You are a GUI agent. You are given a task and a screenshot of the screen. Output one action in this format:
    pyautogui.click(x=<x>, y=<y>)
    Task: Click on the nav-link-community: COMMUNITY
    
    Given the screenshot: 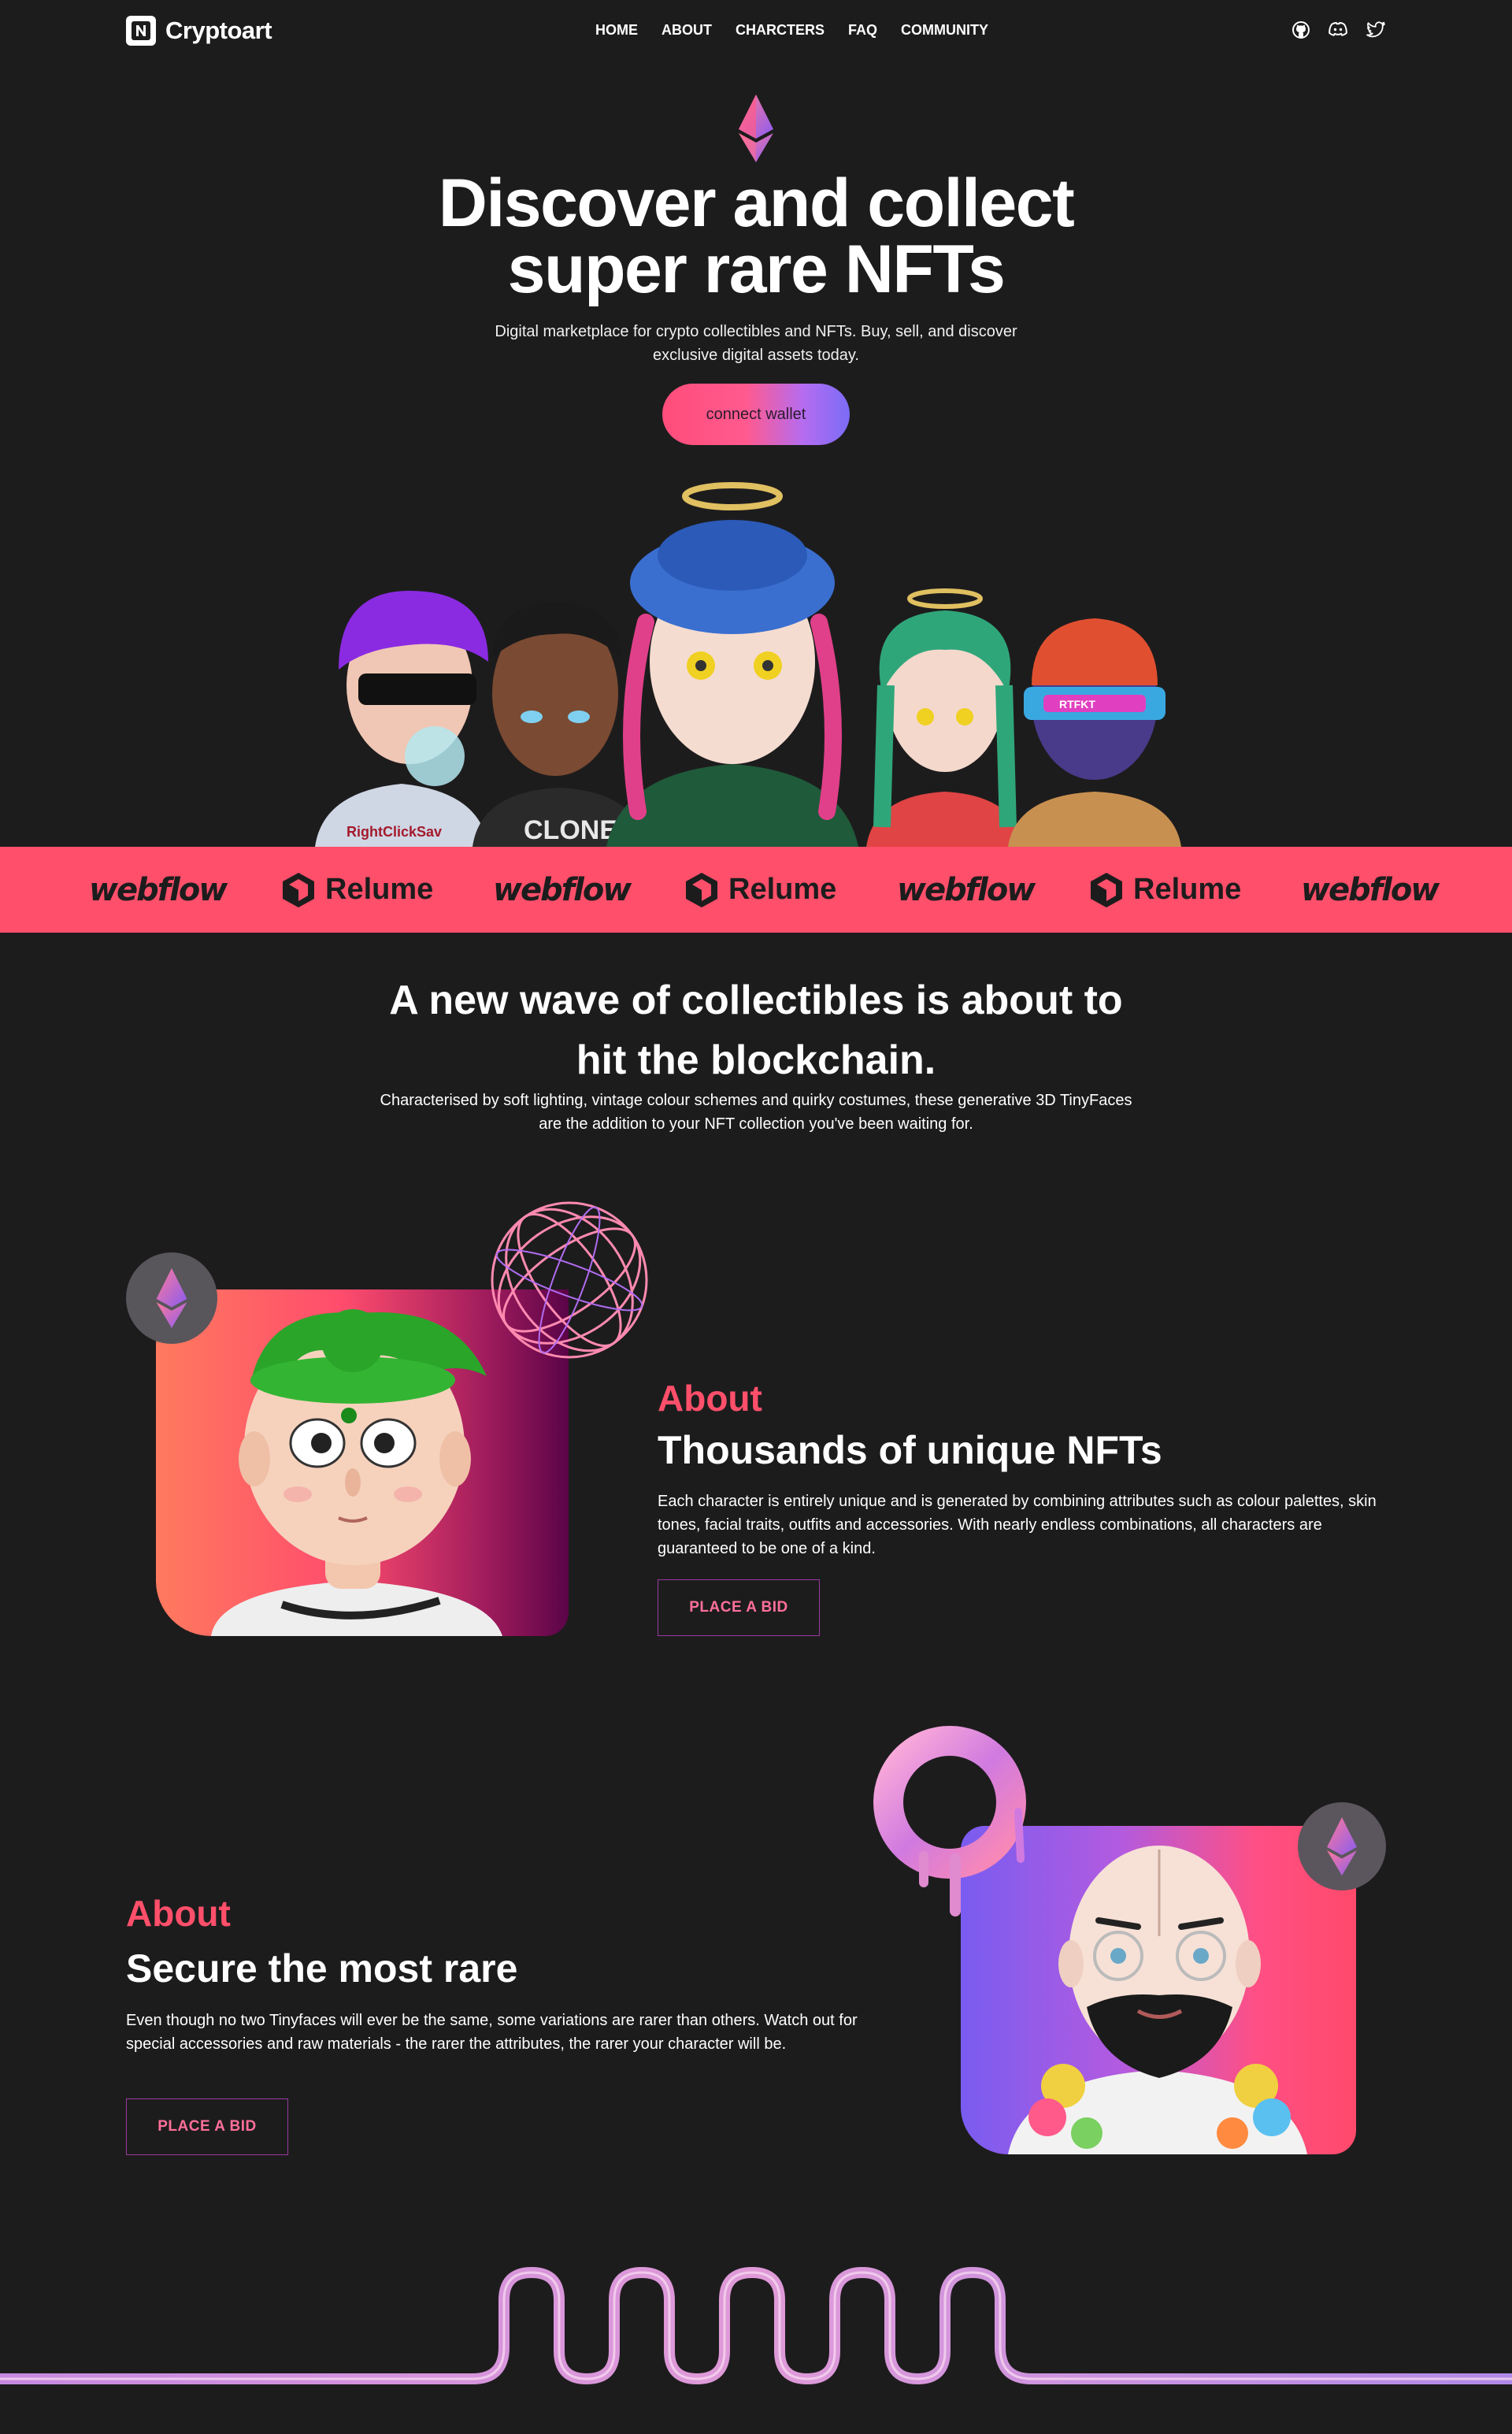 What is the action you would take?
    pyautogui.click(x=944, y=30)
    